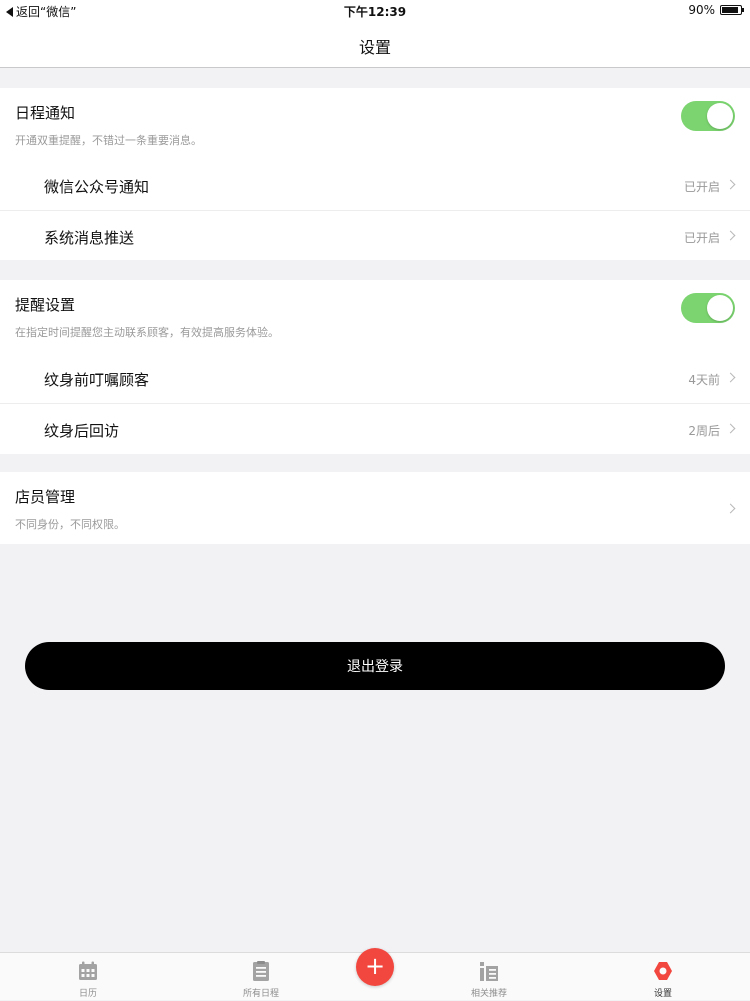 This screenshot has width=750, height=1001. What do you see at coordinates (701, 238) in the screenshot?
I see `system-push-value: 已开启` at bounding box center [701, 238].